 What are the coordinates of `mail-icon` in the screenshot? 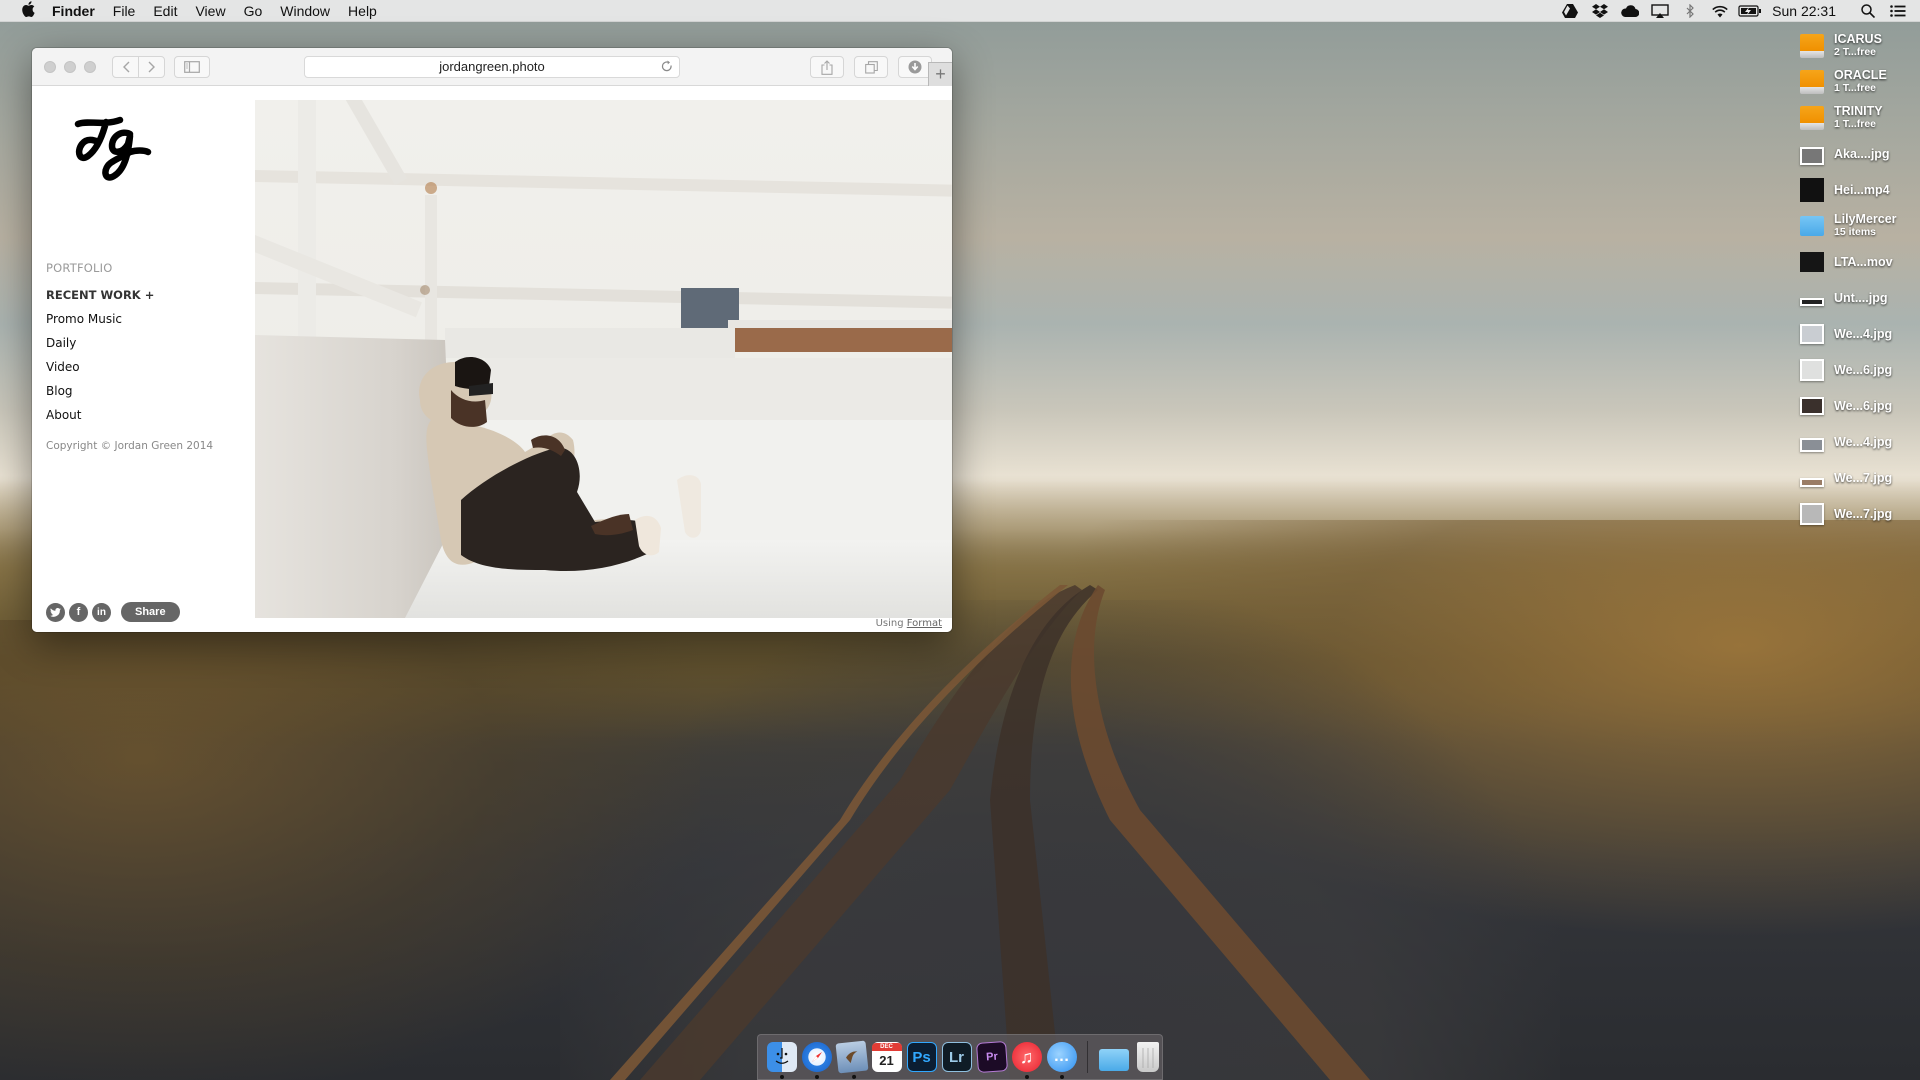 It's located at (851, 1057).